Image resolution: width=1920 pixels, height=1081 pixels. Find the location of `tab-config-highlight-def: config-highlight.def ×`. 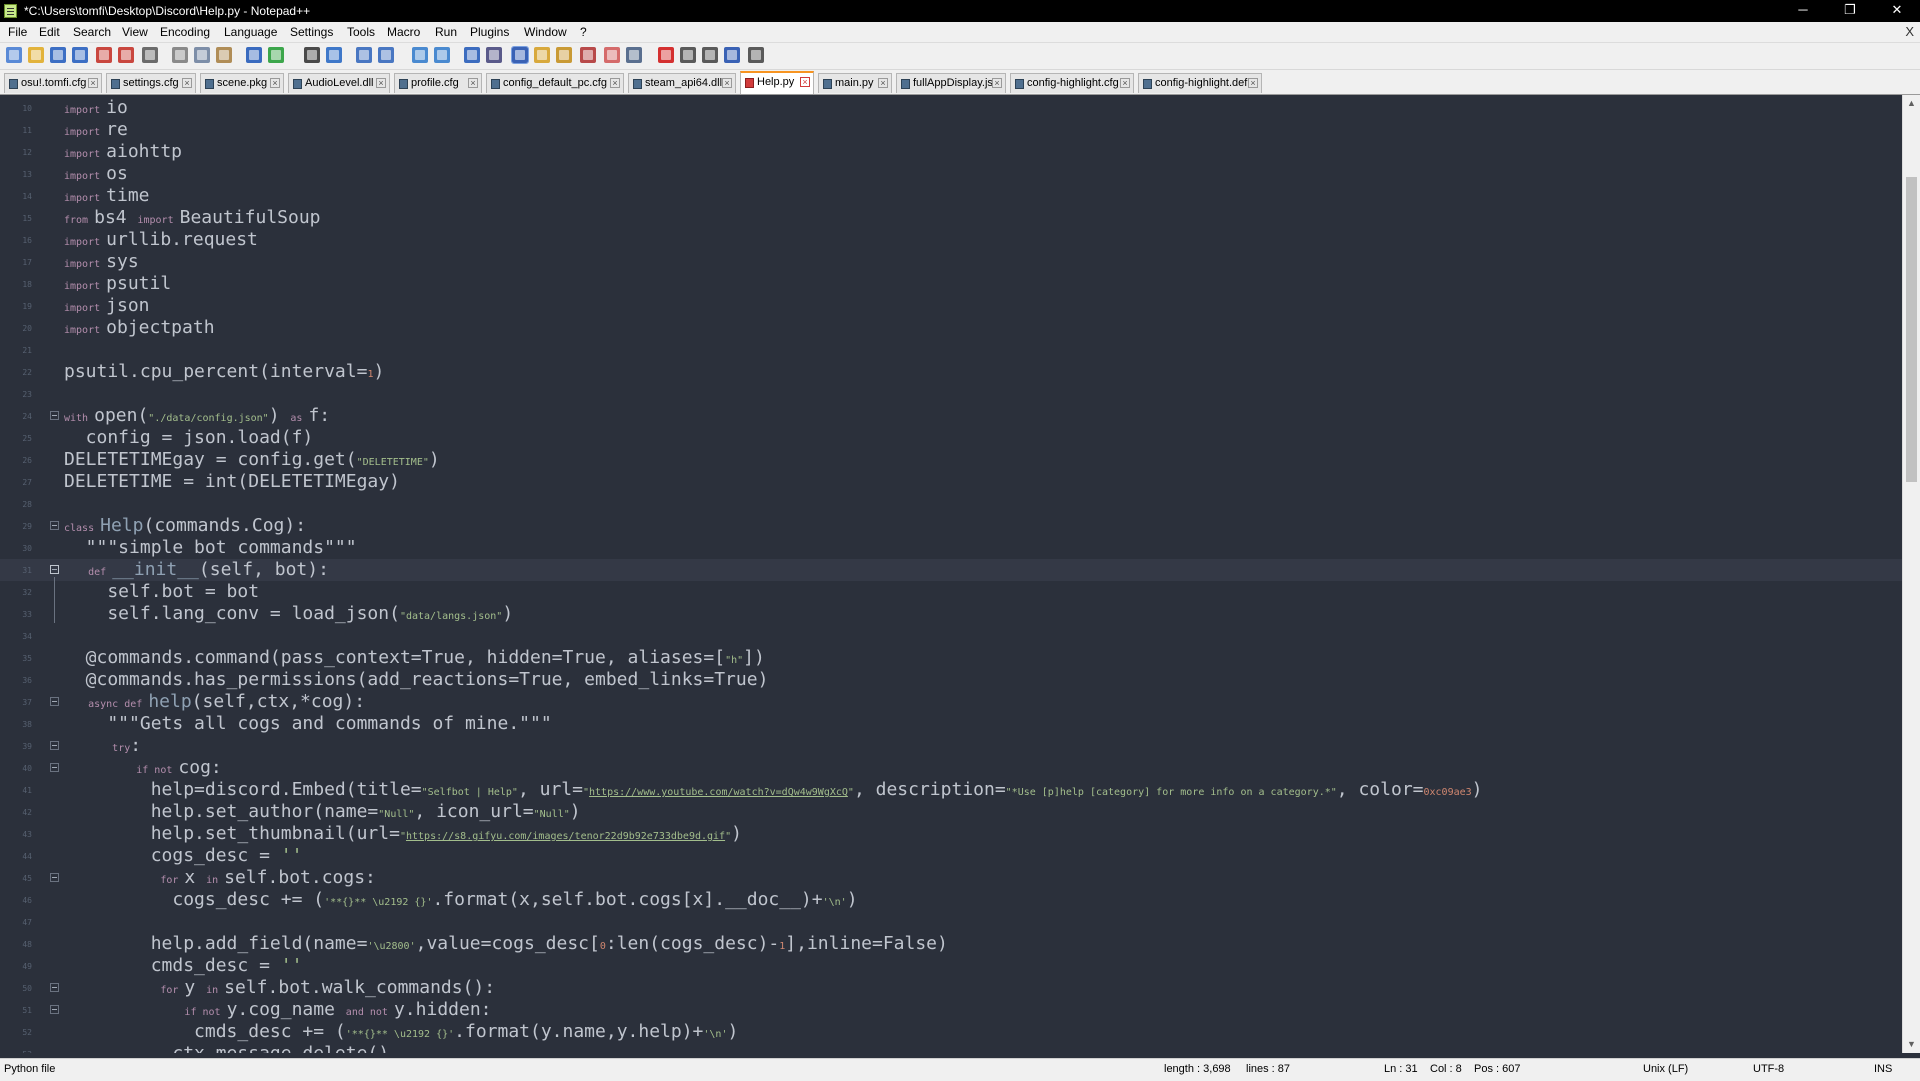

tab-config-highlight-def: config-highlight.def × is located at coordinates (1200, 83).